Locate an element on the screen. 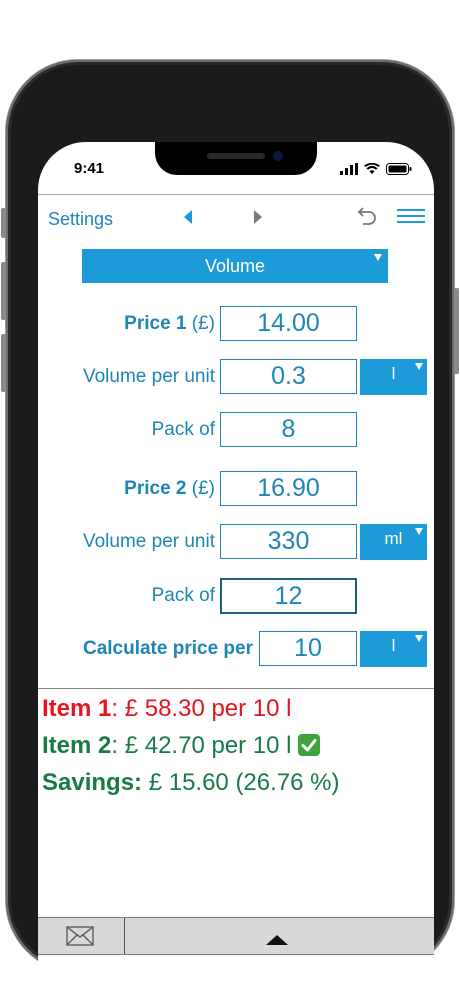 This screenshot has width=460, height=1006. mute-switch is located at coordinates (3, 223).